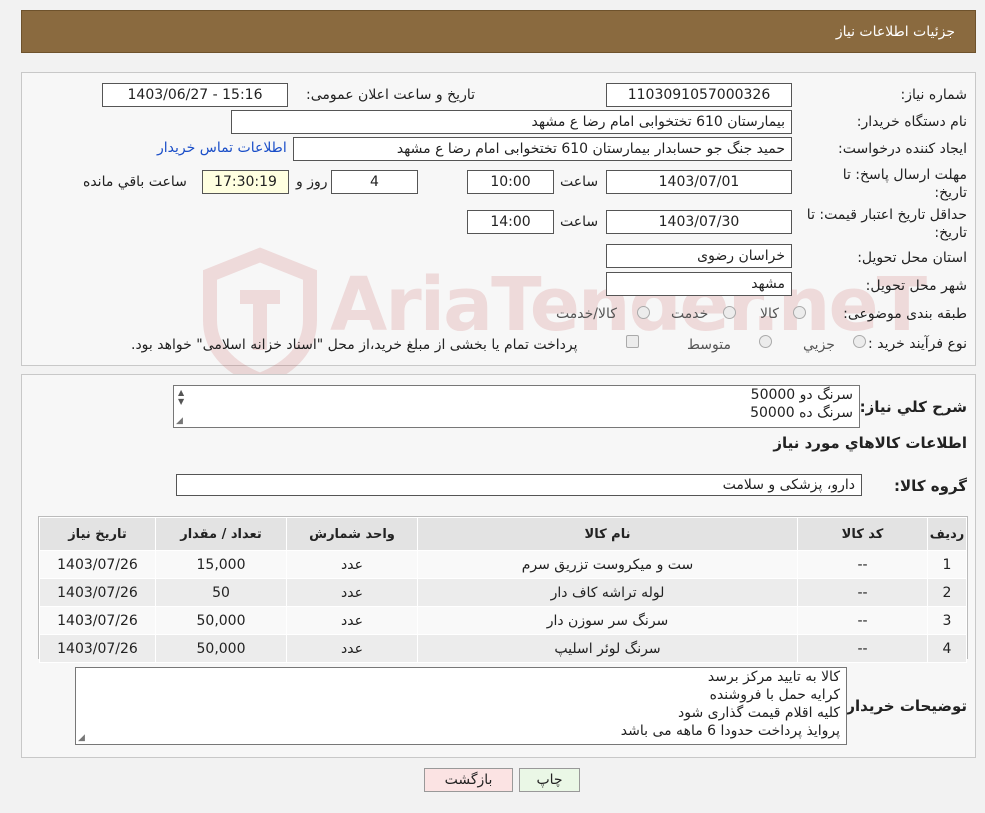 This screenshot has height=813, width=985. What do you see at coordinates (374, 182) in the screenshot?
I see `days-remaining-field: 4` at bounding box center [374, 182].